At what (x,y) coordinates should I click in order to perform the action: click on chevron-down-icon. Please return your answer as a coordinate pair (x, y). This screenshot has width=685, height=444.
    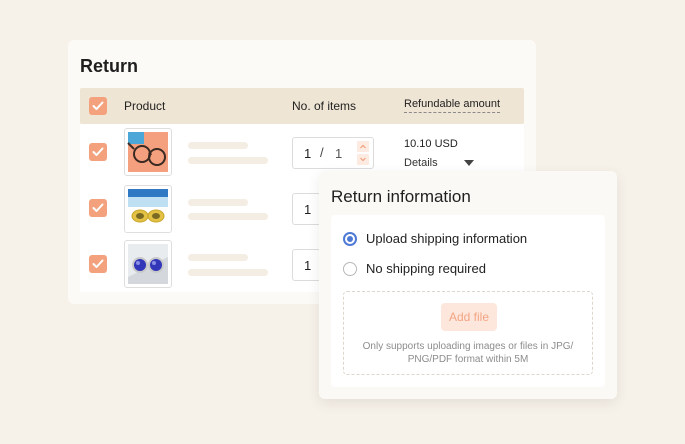
    Looking at the image, I should click on (469, 163).